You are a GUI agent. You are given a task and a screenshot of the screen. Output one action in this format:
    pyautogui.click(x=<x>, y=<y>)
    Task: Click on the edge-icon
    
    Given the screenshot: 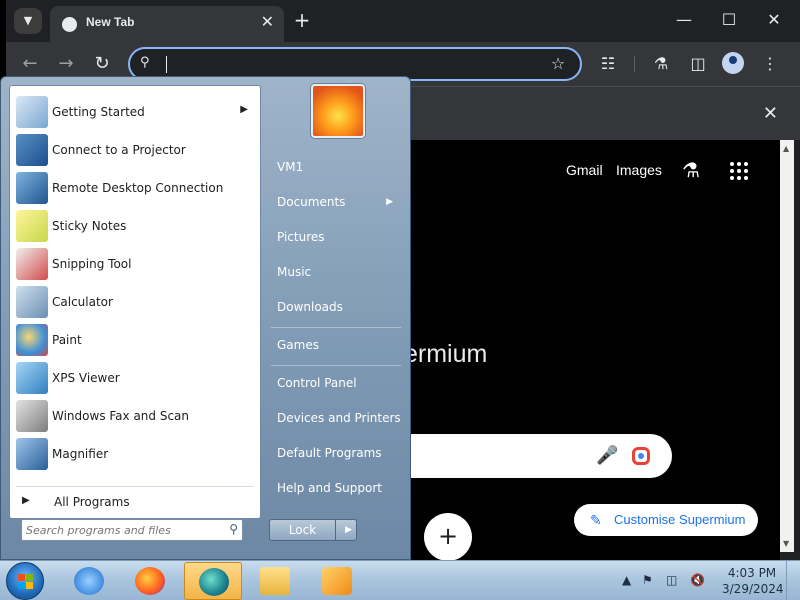 What is the action you would take?
    pyautogui.click(x=214, y=582)
    